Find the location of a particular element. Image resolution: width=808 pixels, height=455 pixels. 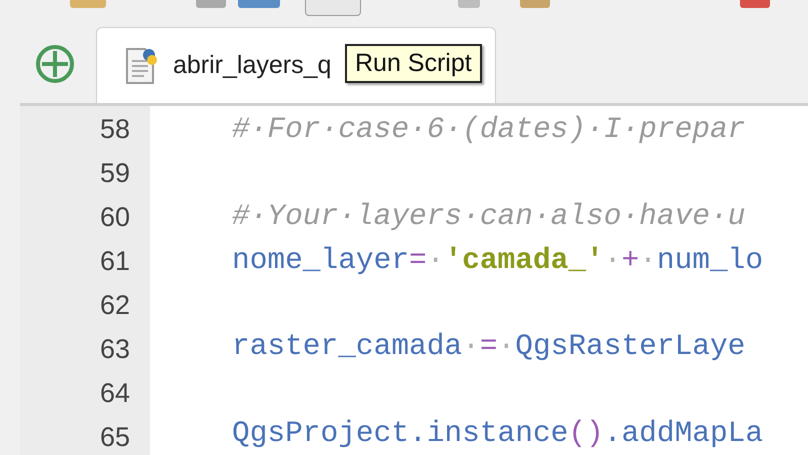

tab-label: abrir_layers_q is located at coordinates (252, 65).